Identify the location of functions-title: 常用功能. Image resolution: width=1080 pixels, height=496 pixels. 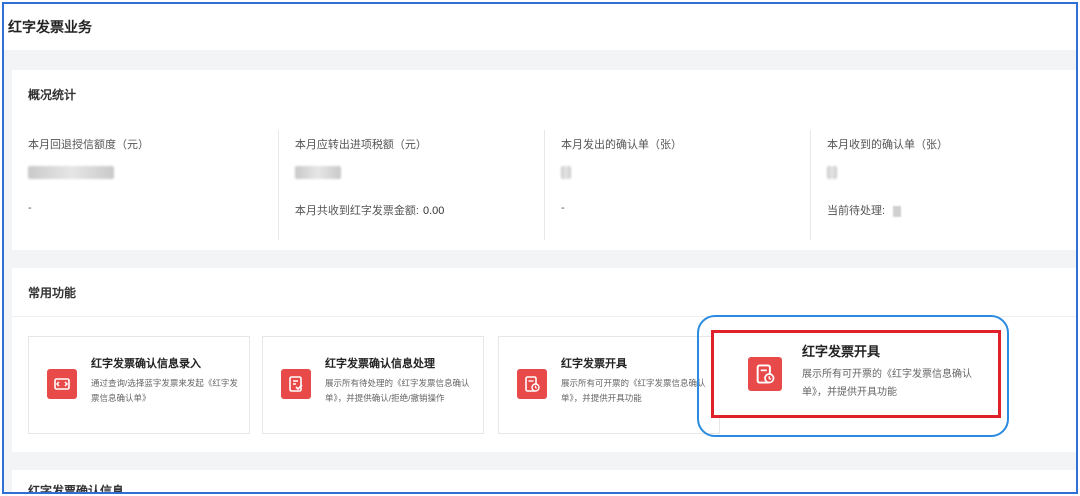
(52, 293).